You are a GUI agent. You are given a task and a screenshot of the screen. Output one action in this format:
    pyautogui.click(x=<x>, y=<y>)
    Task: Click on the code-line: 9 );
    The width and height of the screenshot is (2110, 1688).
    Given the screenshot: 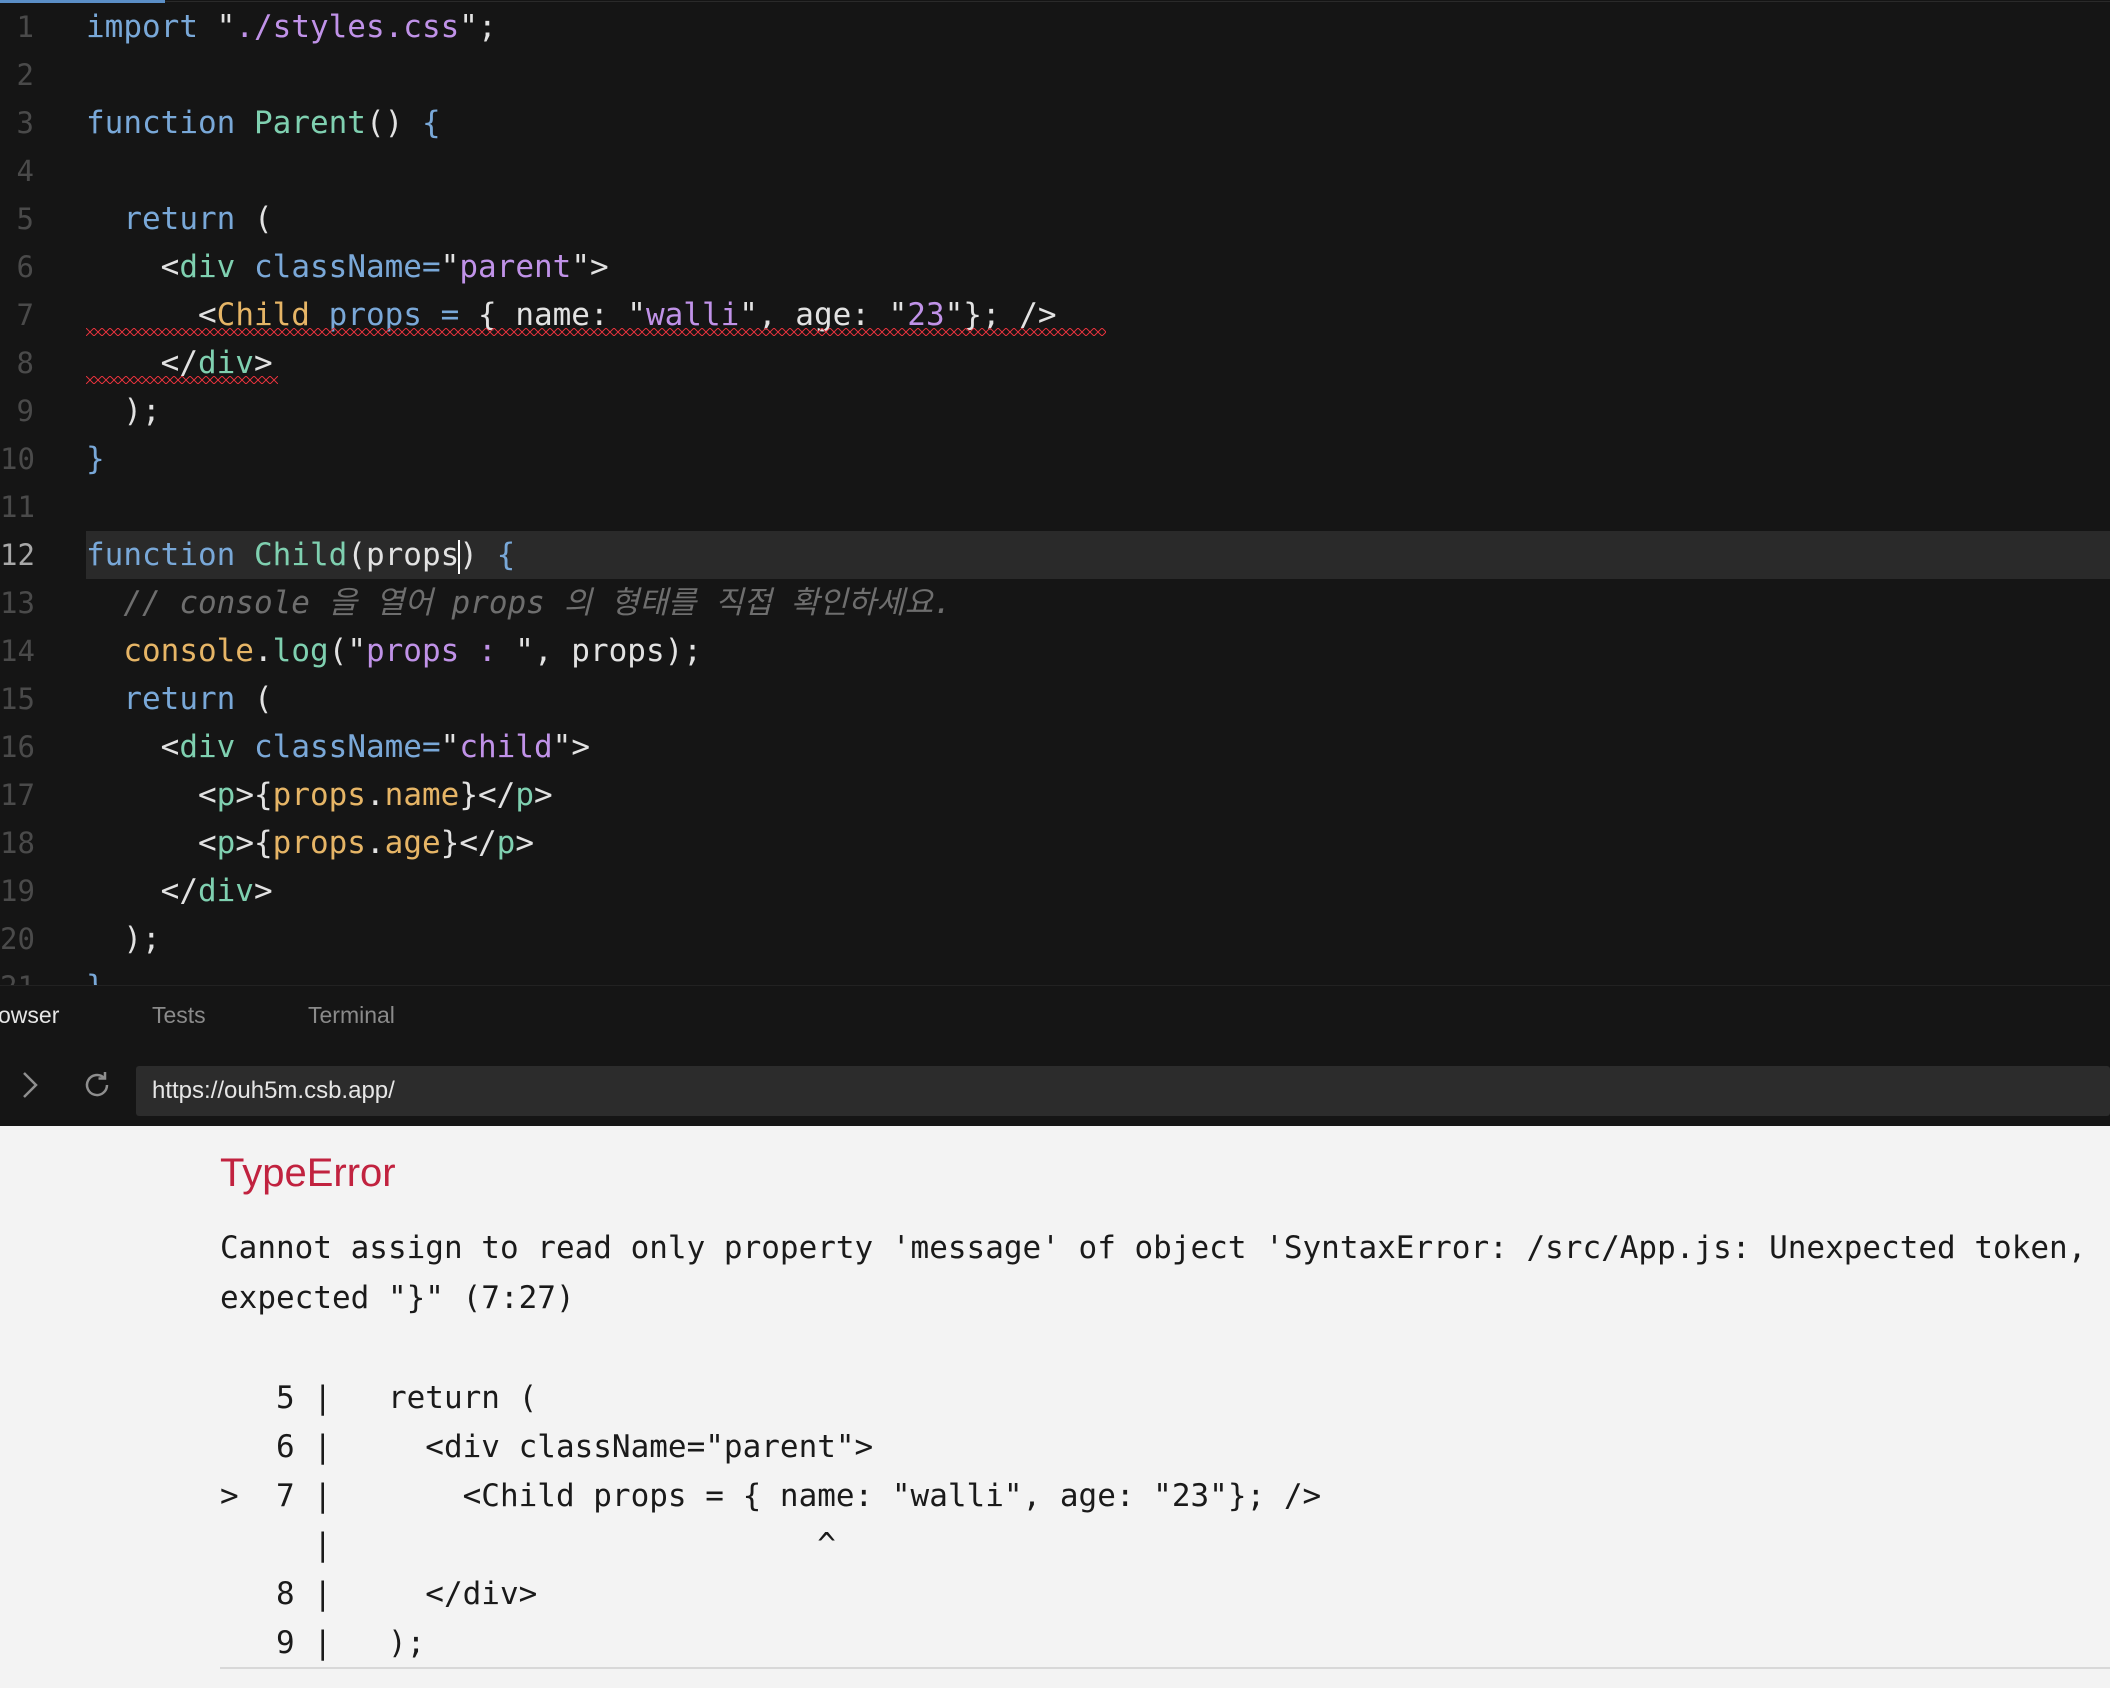 What is the action you would take?
    pyautogui.click(x=1055, y=411)
    